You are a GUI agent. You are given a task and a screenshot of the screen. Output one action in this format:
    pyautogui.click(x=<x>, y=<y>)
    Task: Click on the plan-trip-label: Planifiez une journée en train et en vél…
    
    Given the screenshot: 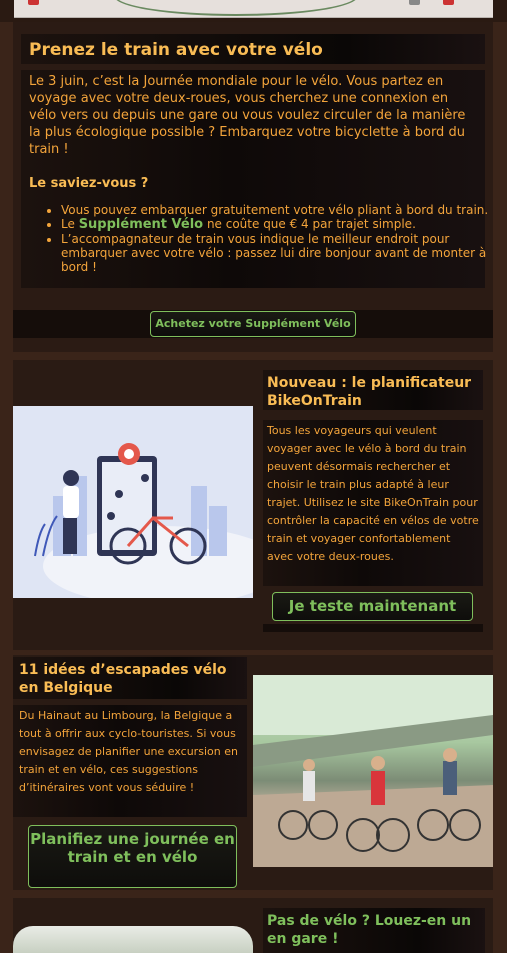 What is the action you would take?
    pyautogui.click(x=132, y=848)
    